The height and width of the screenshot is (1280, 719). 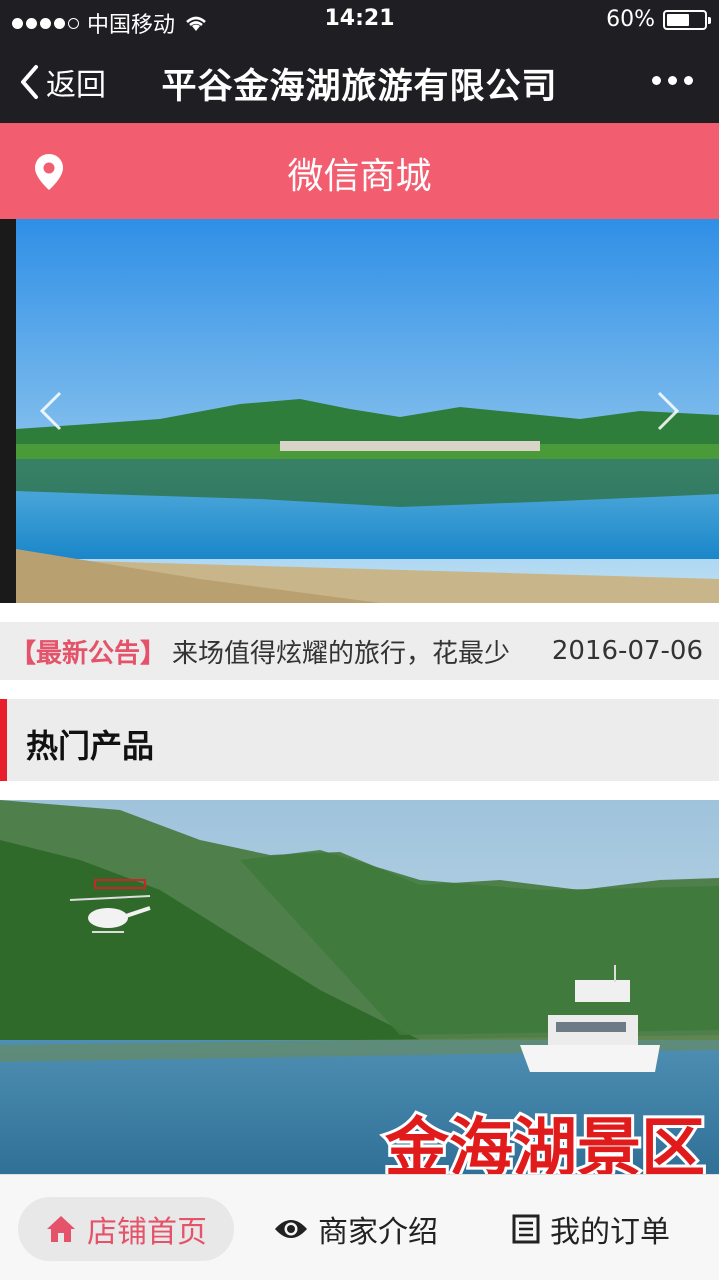 I want to click on announcement-bar: 【最新公告】 来场值得炫耀的旅行，花最少 2016-07-06, so click(x=359, y=651).